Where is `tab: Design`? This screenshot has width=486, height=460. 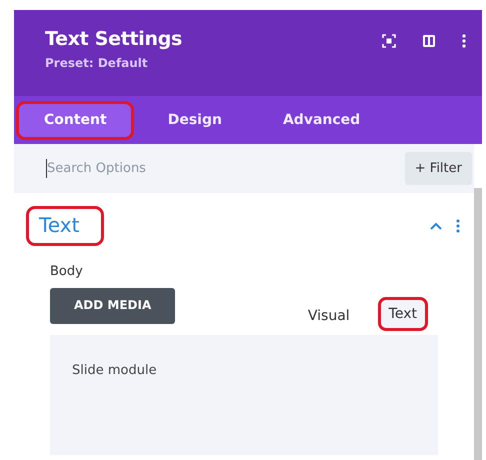
tab: Design is located at coordinates (194, 120).